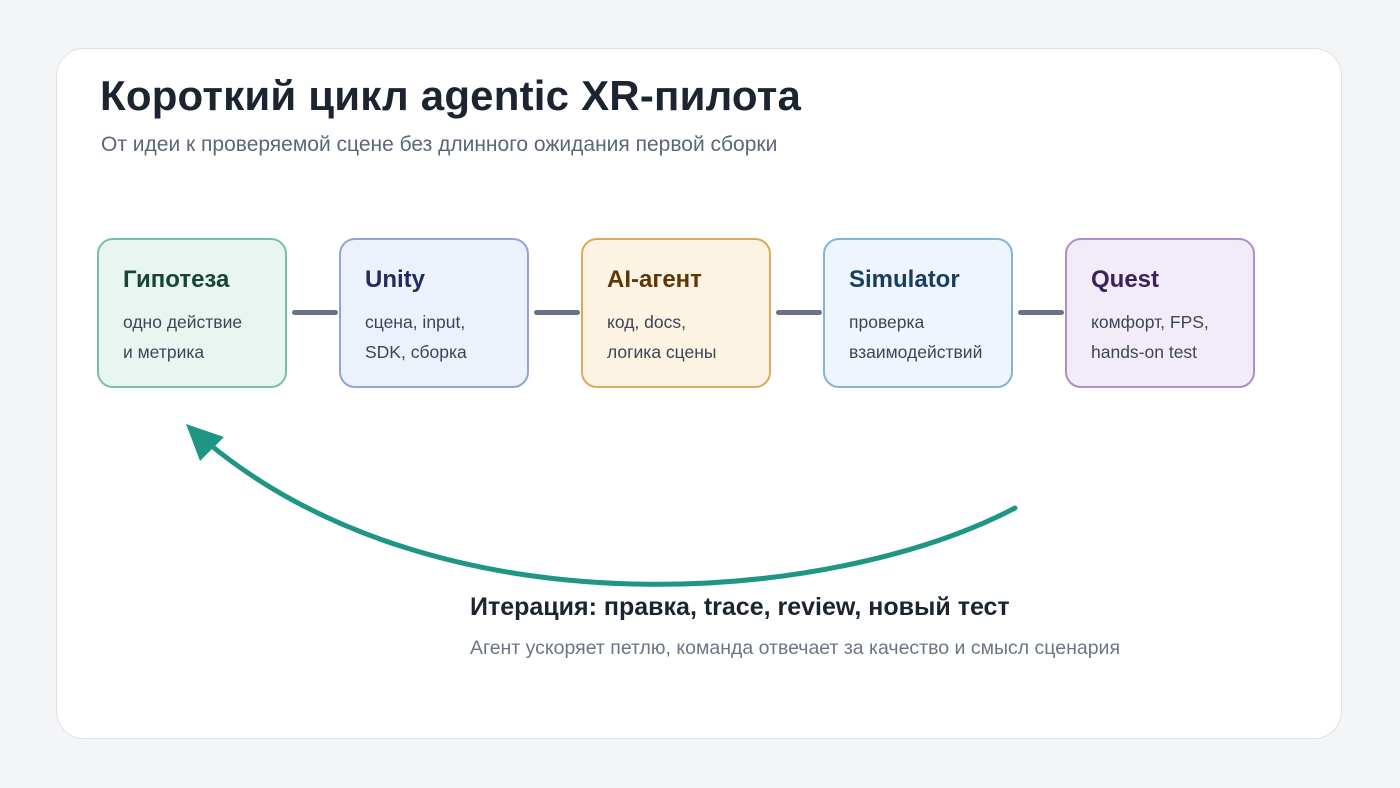  I want to click on feedback-loop-arrow, so click(602, 505).